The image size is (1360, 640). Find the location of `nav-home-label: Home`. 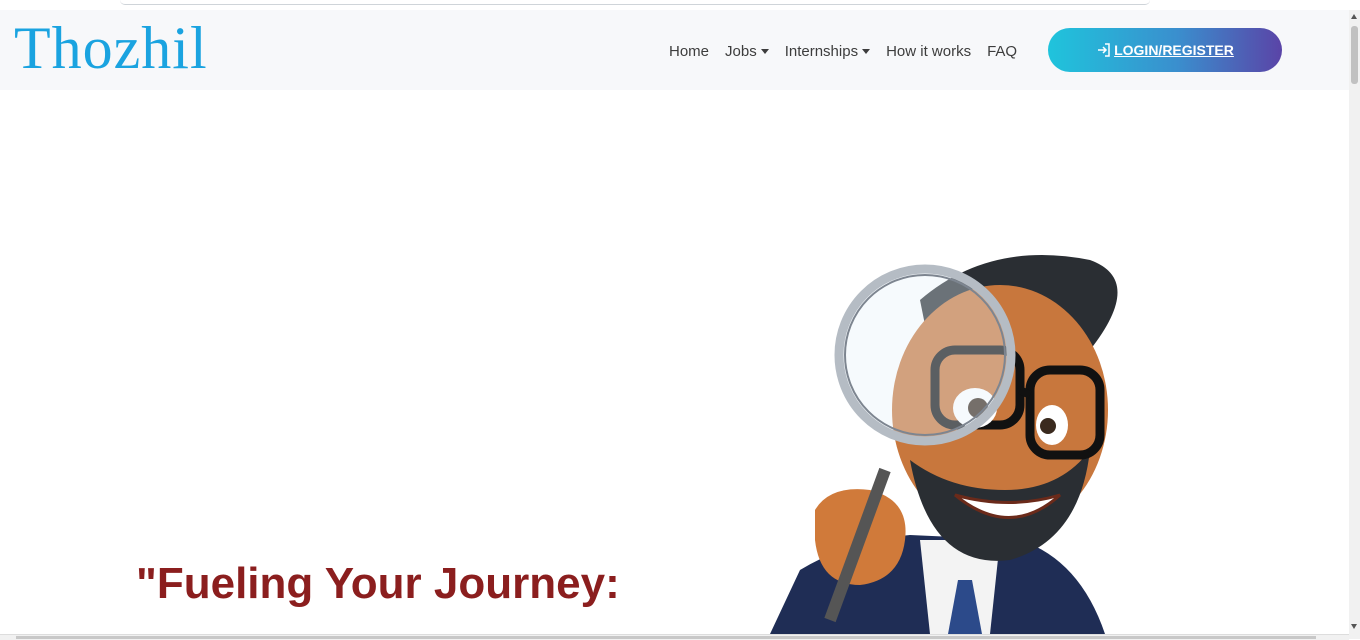

nav-home-label: Home is located at coordinates (689, 51).